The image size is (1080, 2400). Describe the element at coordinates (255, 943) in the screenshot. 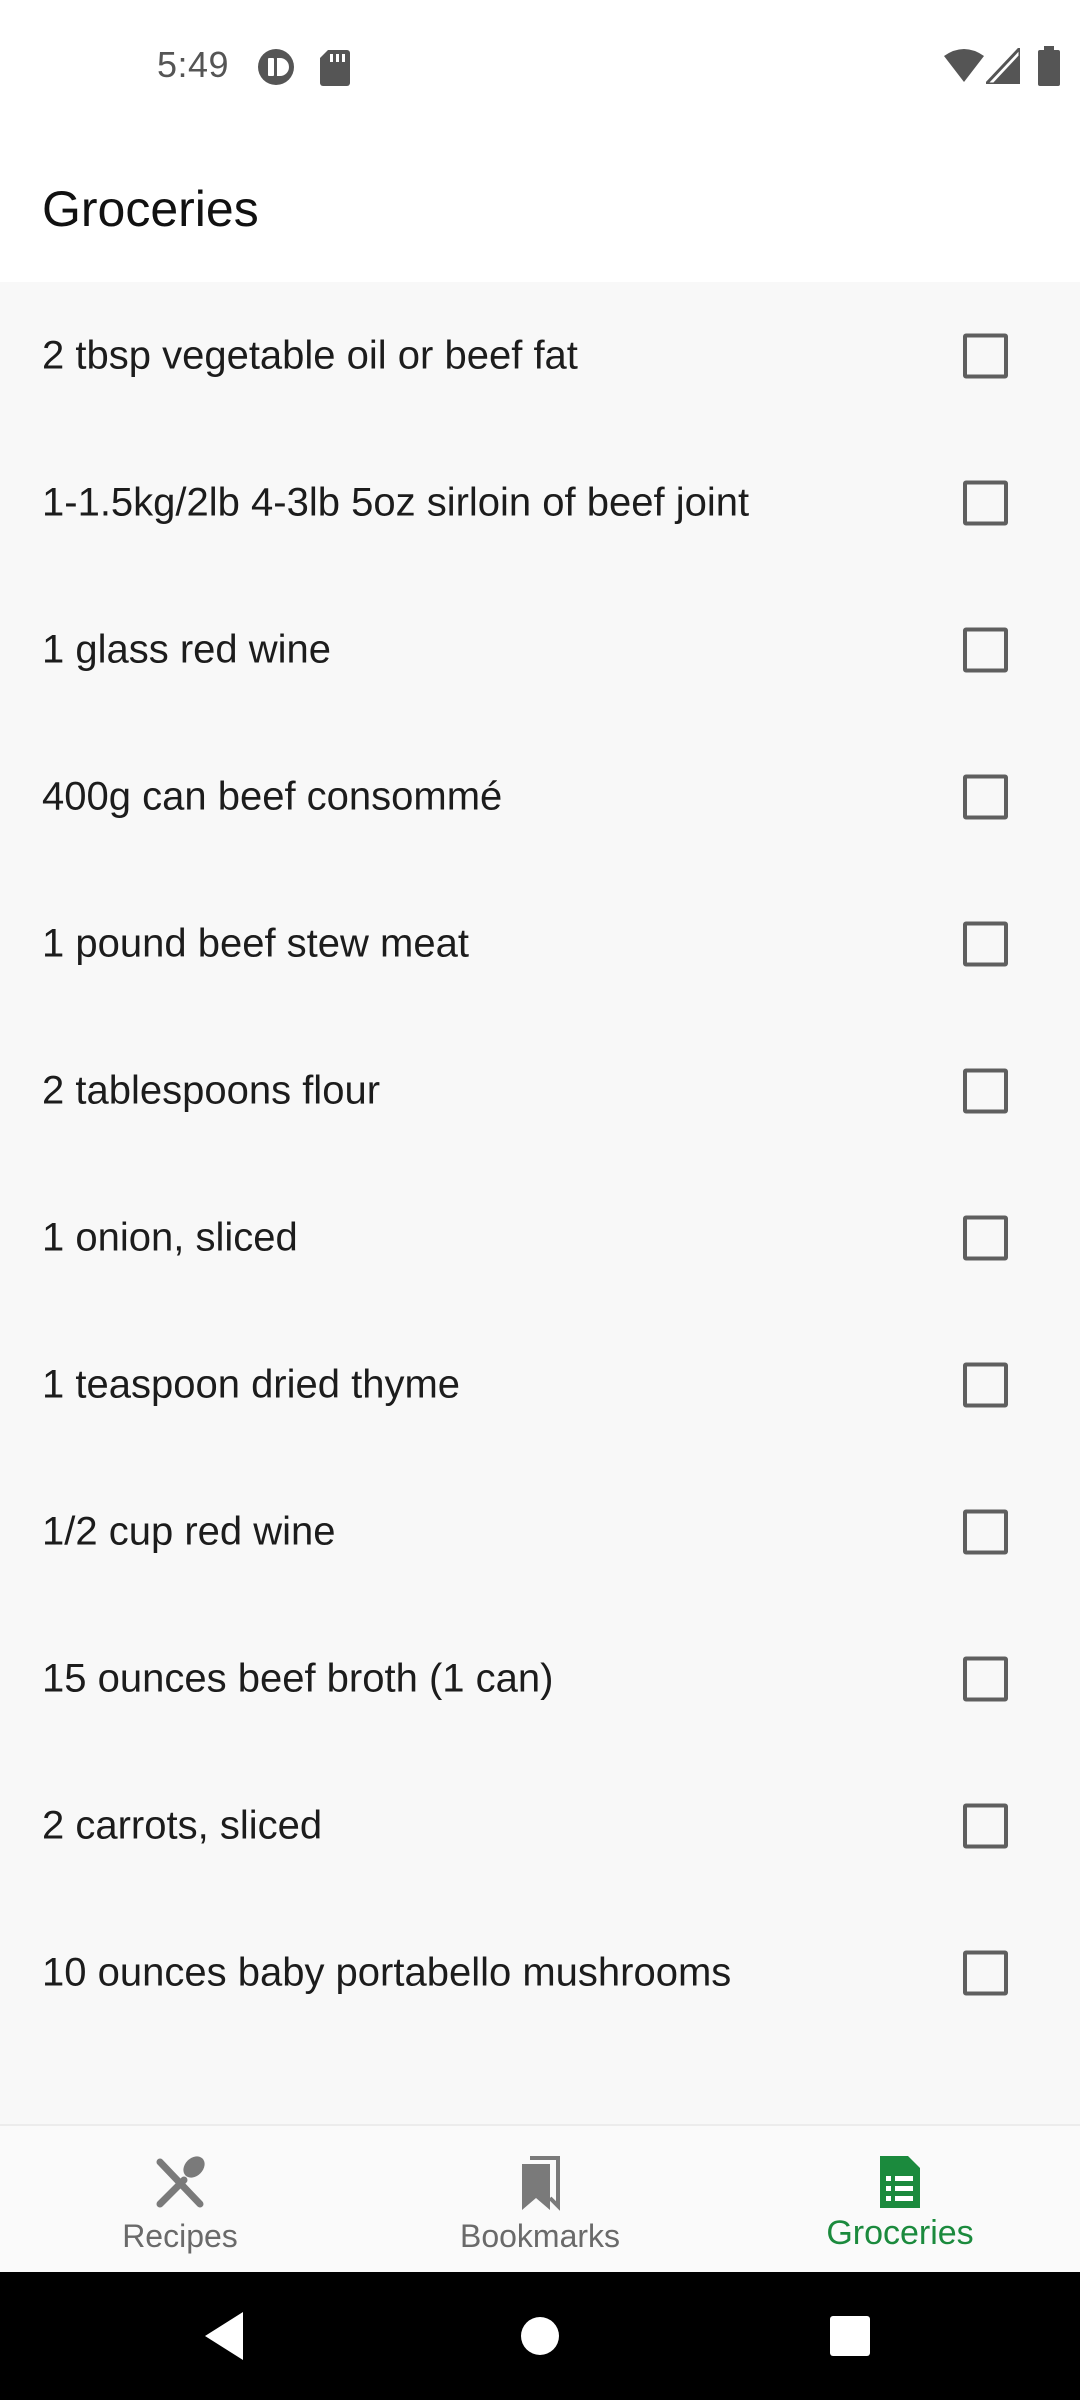

I see `grocery-item-label: 1 pound beef stew meat` at that location.